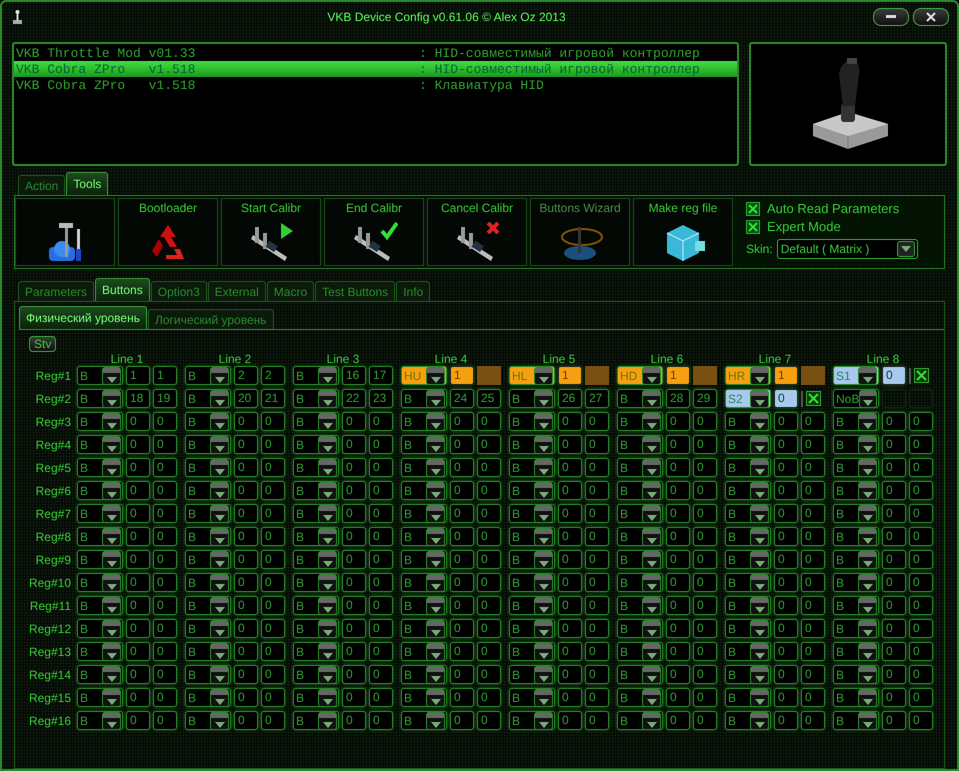  What do you see at coordinates (273, 398) in the screenshot?
I see `input-field: 21` at bounding box center [273, 398].